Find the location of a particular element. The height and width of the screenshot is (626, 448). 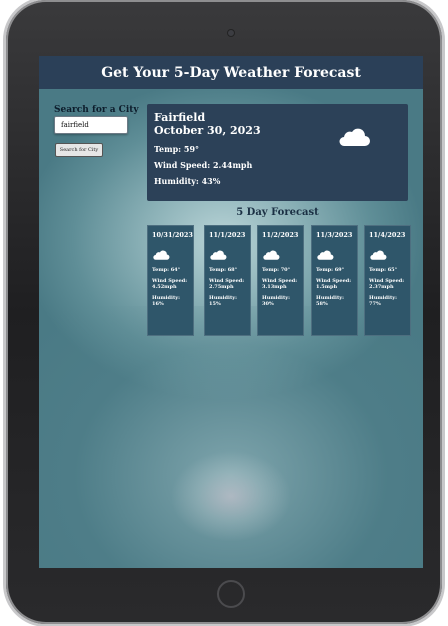

forecast-humidity-value: 16% is located at coordinates (158, 304).